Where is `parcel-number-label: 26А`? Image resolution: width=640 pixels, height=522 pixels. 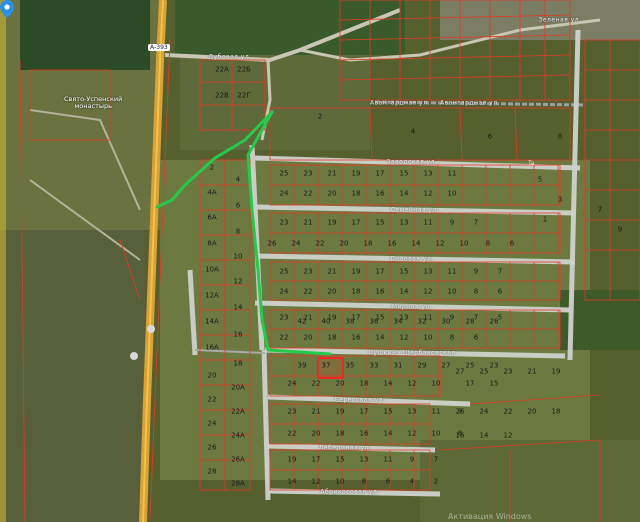 parcel-number-label: 26А is located at coordinates (238, 460).